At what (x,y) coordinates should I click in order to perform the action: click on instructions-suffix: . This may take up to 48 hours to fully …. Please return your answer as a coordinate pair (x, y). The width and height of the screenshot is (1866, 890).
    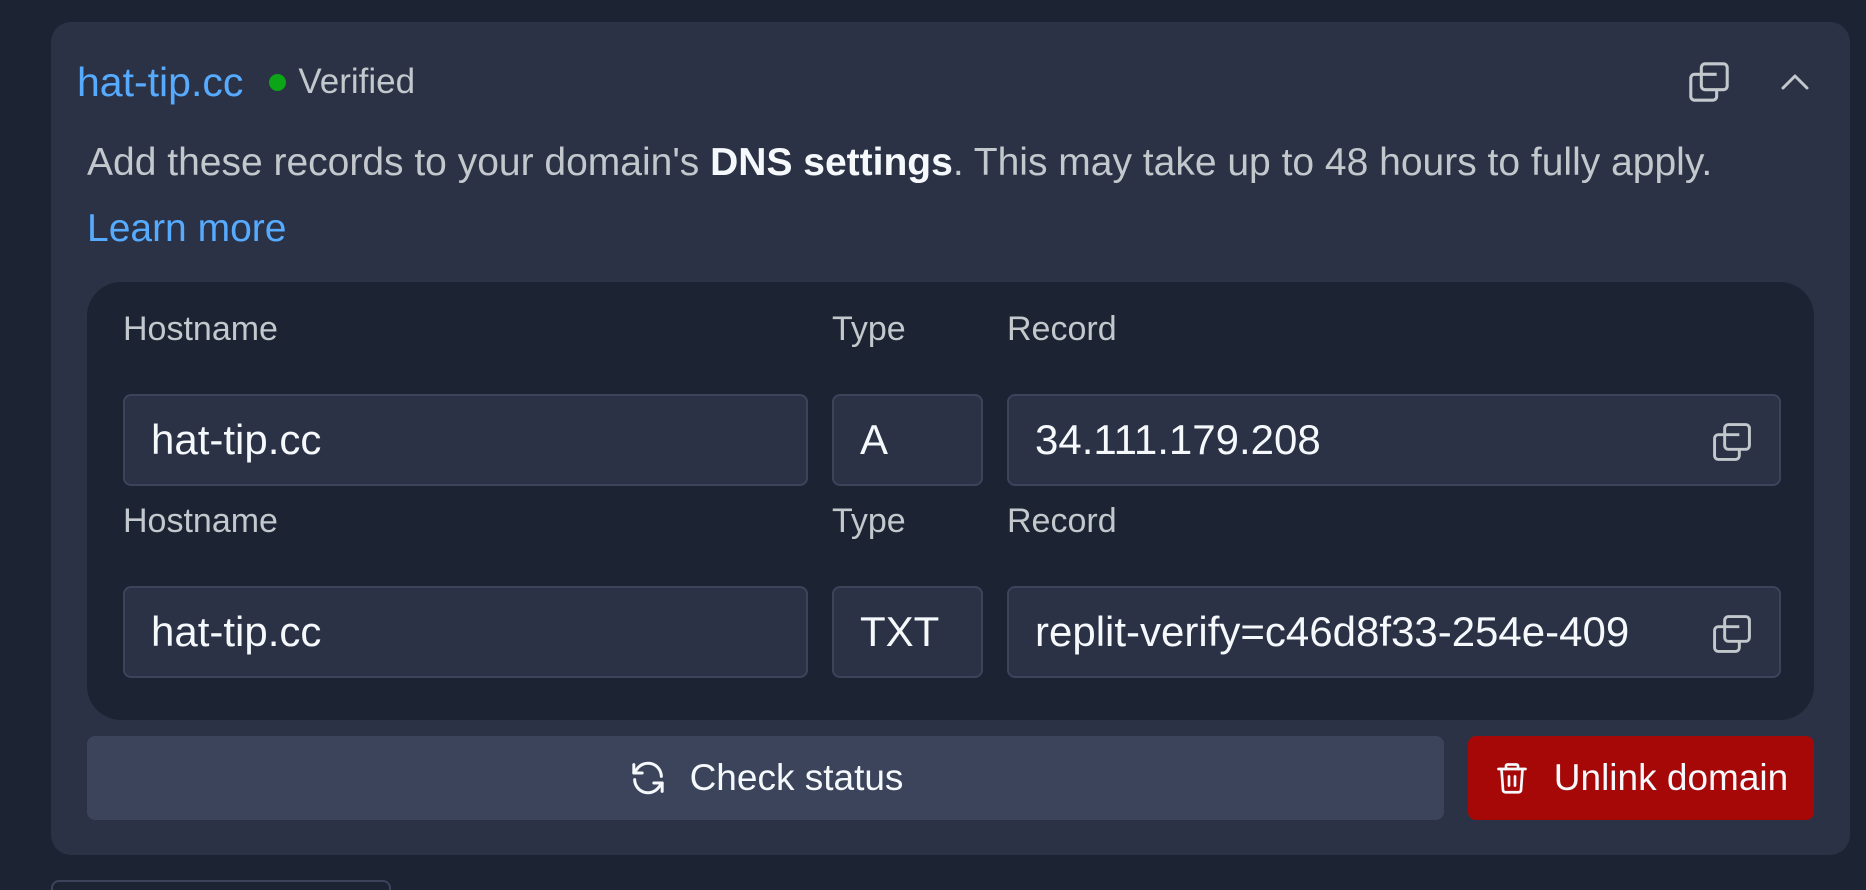
    Looking at the image, I should click on (1332, 162).